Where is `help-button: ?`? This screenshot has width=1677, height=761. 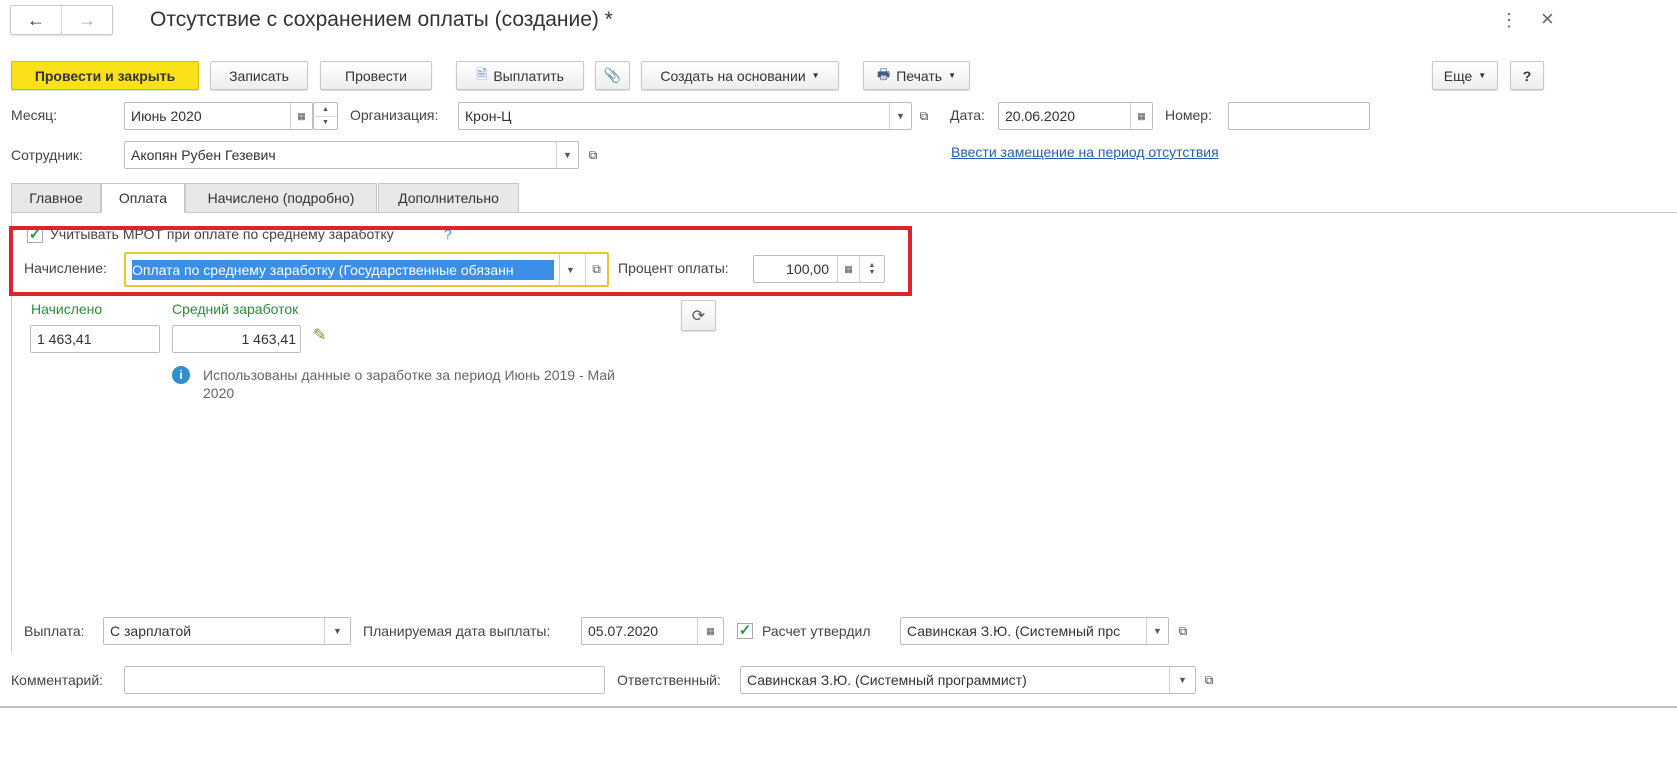 help-button: ? is located at coordinates (1527, 75).